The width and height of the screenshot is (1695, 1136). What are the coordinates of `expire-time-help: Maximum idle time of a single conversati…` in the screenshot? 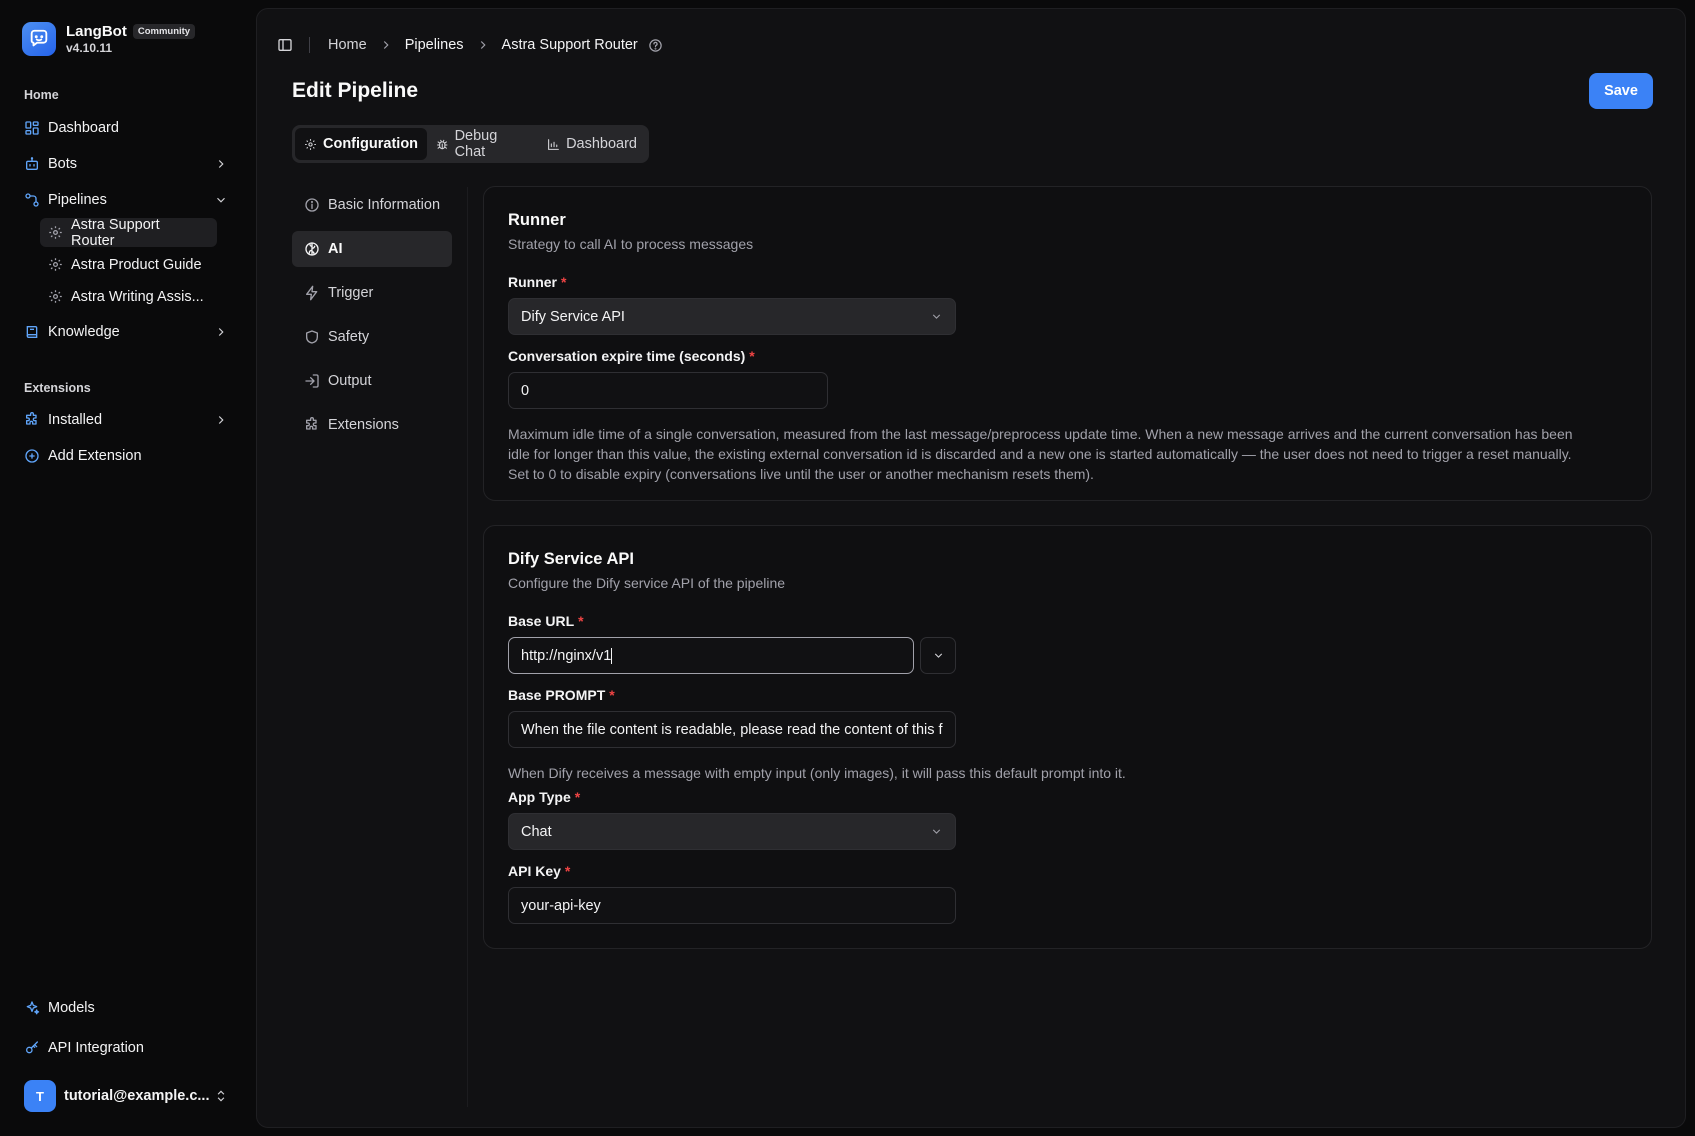 It's located at (1040, 454).